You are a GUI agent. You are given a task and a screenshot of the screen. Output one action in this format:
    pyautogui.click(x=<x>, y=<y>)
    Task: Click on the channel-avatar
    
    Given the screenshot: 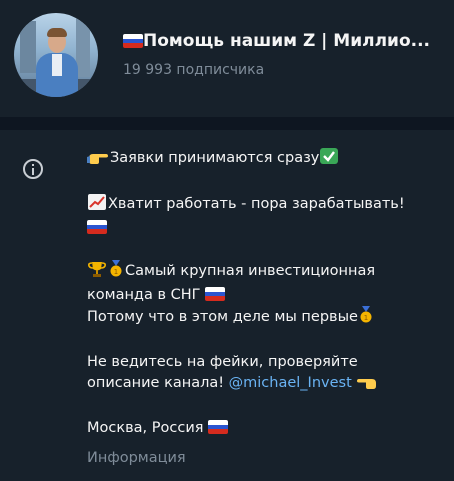 What is the action you would take?
    pyautogui.click(x=56, y=55)
    